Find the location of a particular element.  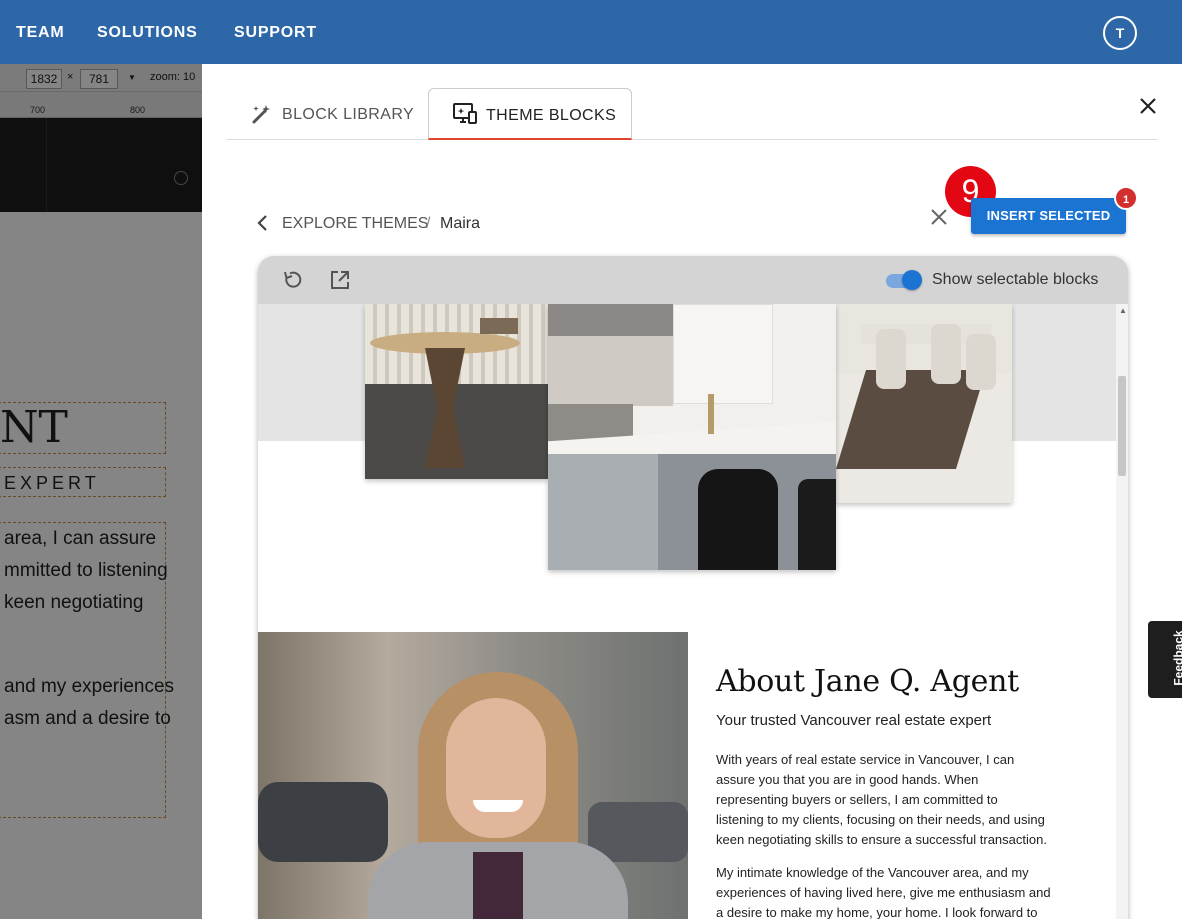

user-avatar: T is located at coordinates (1120, 33).